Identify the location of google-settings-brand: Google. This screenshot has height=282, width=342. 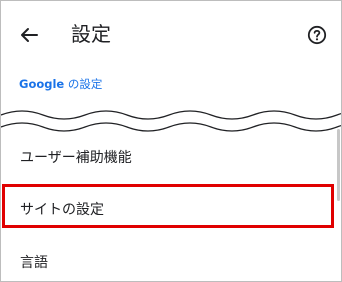
(42, 84).